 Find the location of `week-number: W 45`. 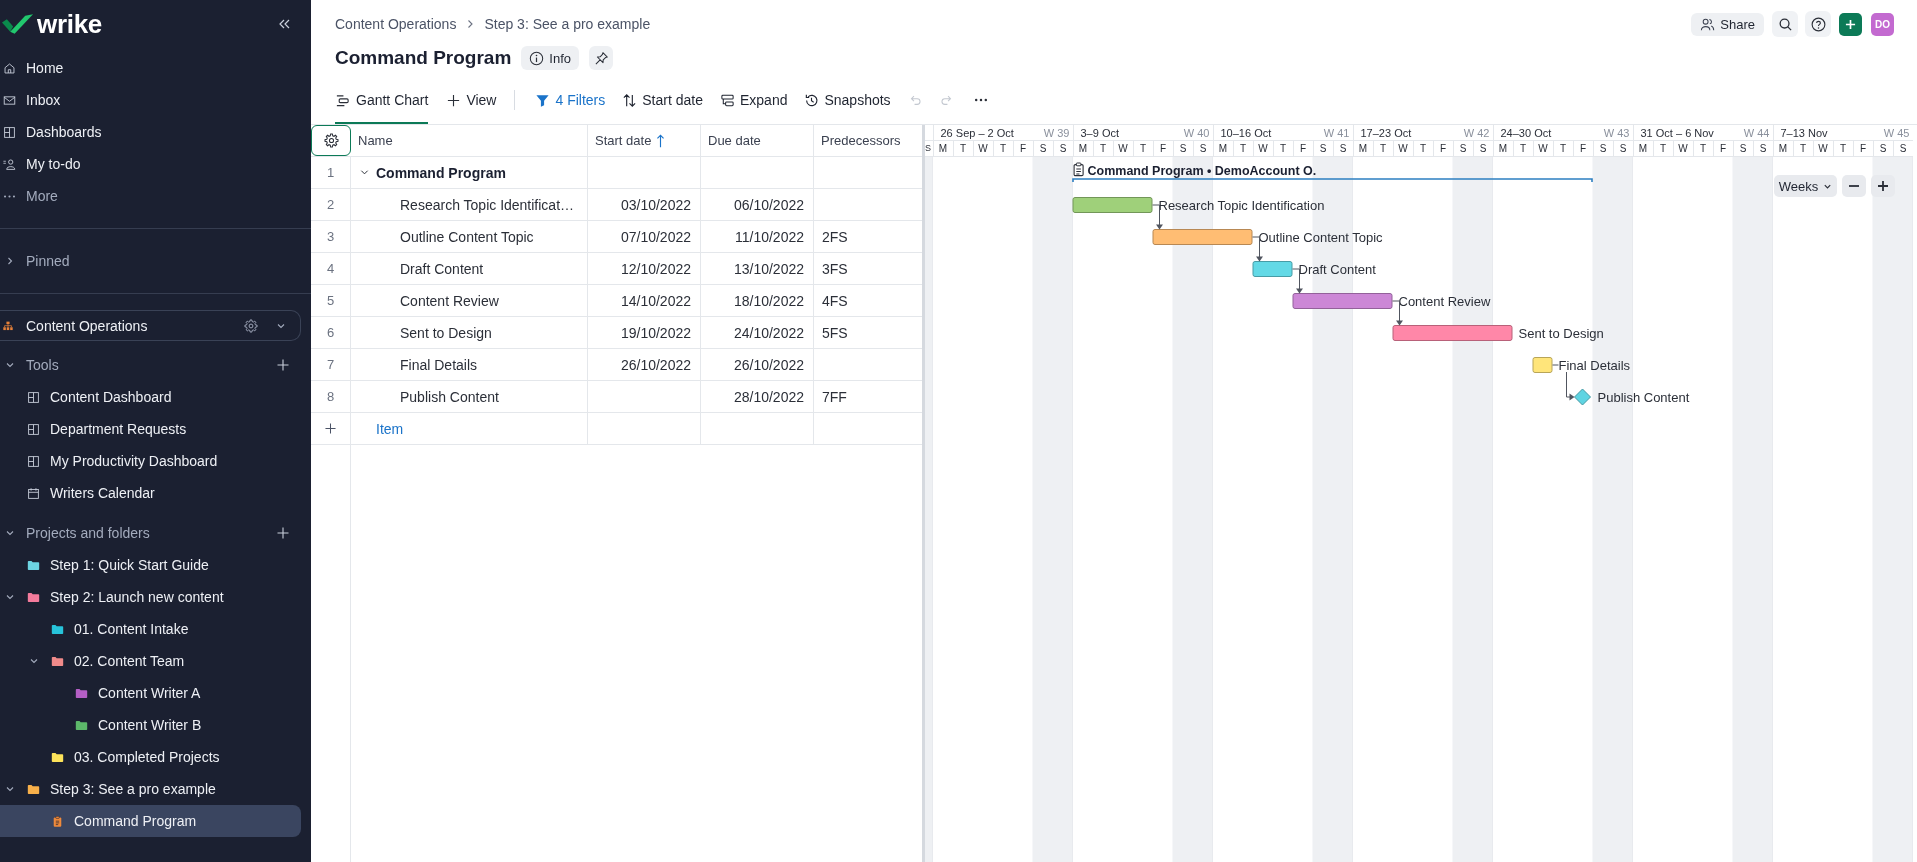

week-number: W 45 is located at coordinates (1896, 132).